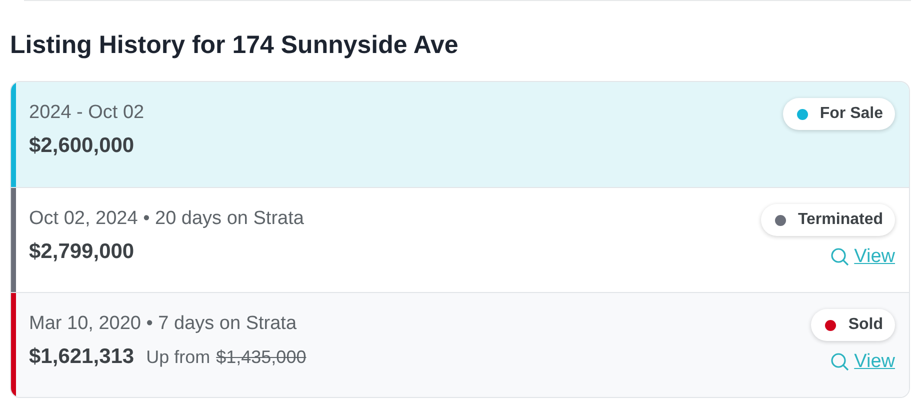 The height and width of the screenshot is (410, 921). Describe the element at coordinates (851, 114) in the screenshot. I see `status-label: For Sale` at that location.